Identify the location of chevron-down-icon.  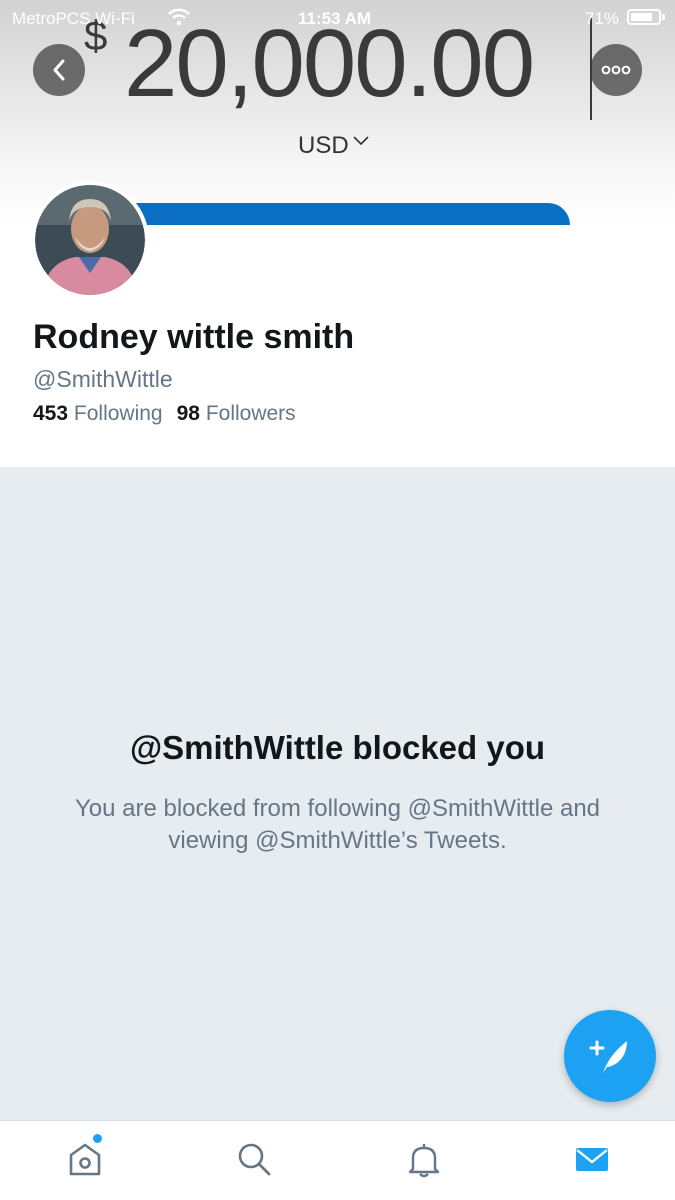
(361, 141).